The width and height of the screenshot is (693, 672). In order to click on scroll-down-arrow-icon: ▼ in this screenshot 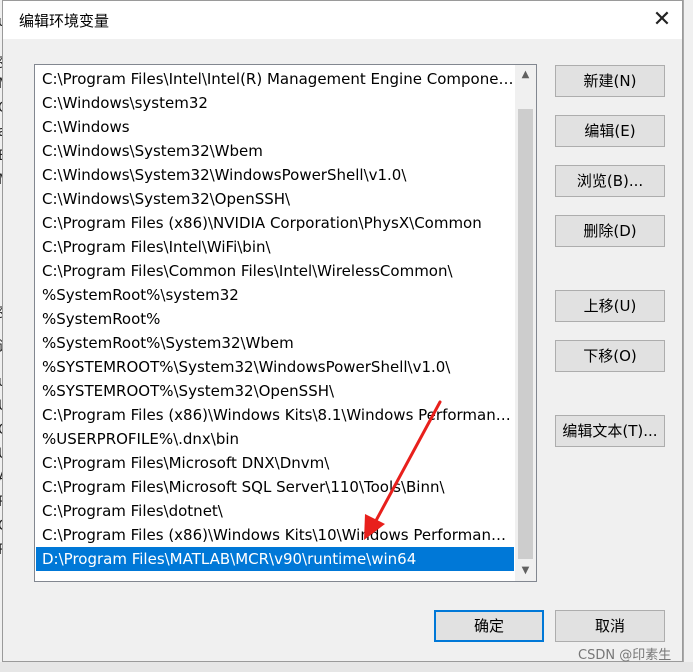, I will do `click(525, 571)`.